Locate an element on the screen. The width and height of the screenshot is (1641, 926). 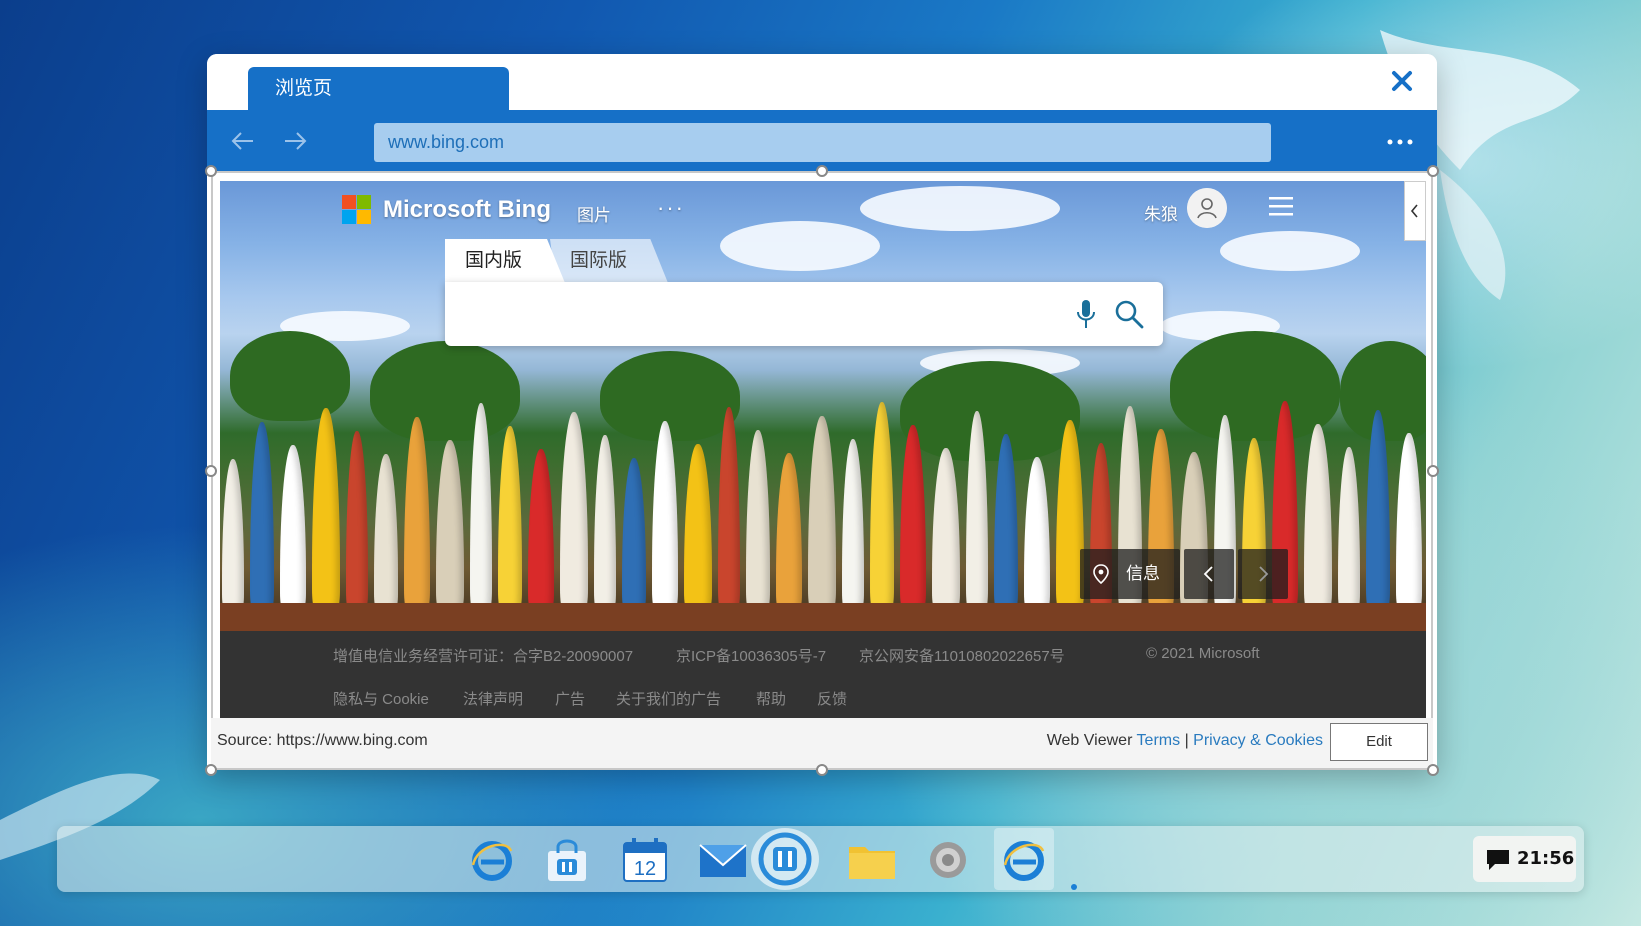
tab-bar: 浏览页 is located at coordinates (822, 82).